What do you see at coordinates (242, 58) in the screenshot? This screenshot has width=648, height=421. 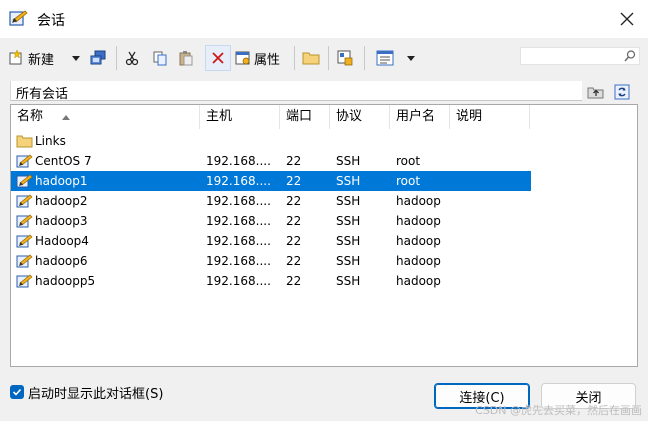 I see `properties-icon` at bounding box center [242, 58].